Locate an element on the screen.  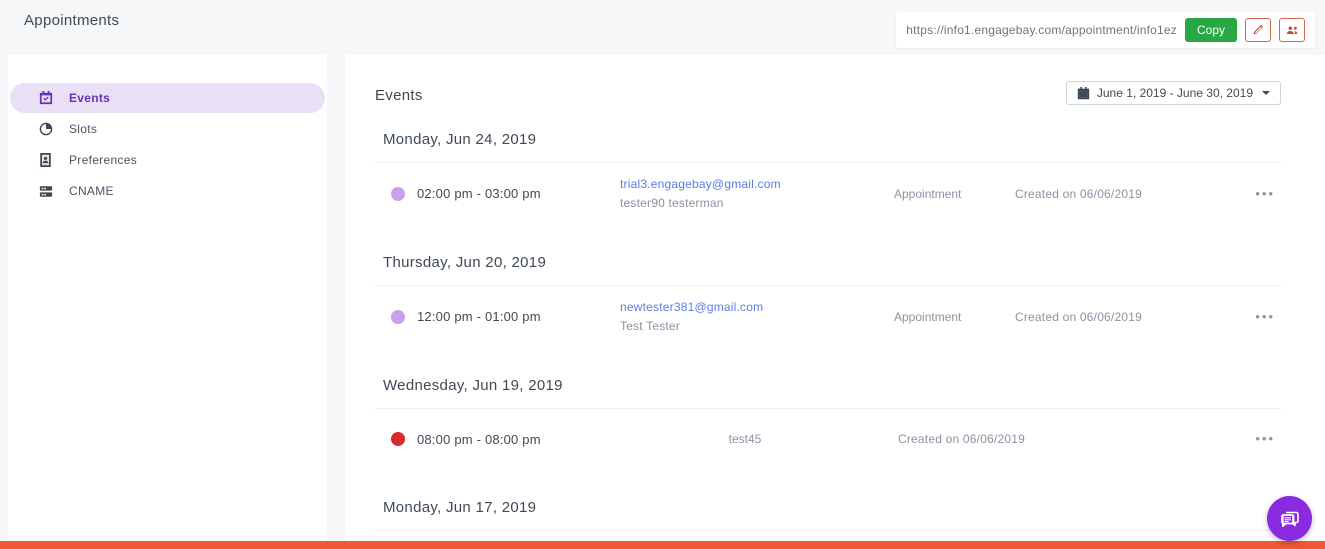
main-header: Events June 1, 2019 - June 30, 2019 is located at coordinates (828, 93).